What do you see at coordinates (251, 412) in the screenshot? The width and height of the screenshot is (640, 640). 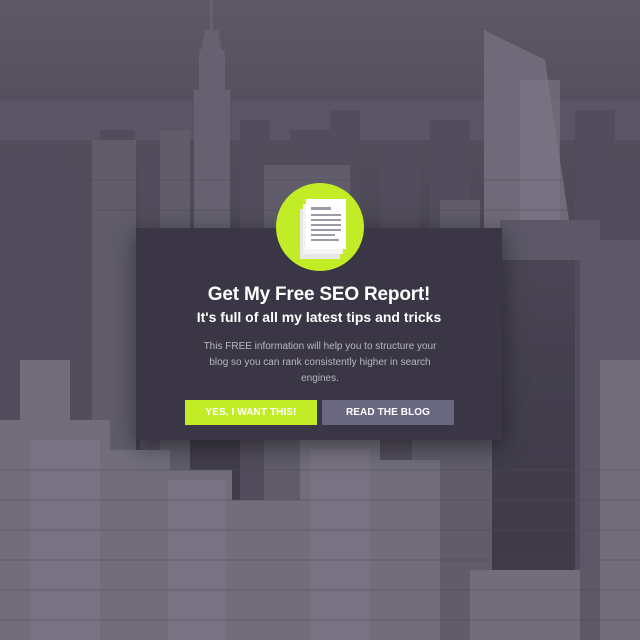 I see `yes-i-want-this-button: YES, I WANT THIS!` at bounding box center [251, 412].